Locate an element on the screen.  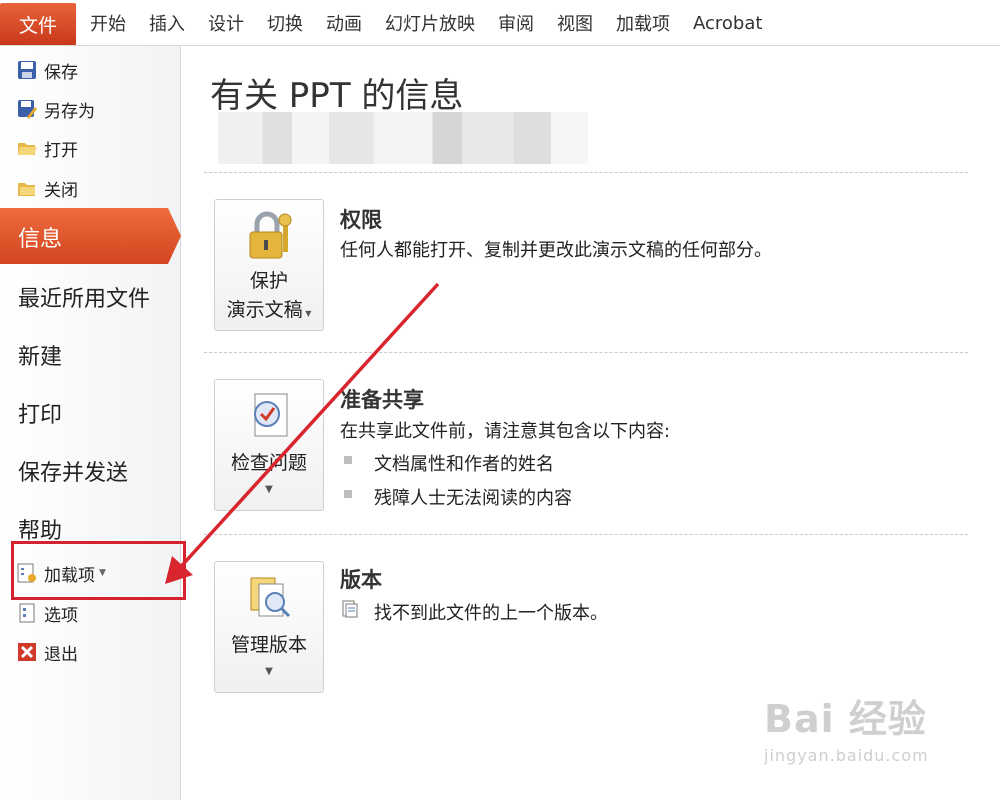
exit-icon is located at coordinates (27, 652).